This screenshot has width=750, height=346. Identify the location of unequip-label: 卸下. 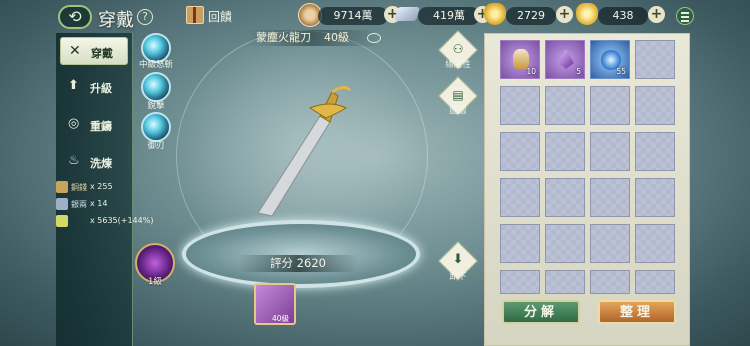
(458, 277).